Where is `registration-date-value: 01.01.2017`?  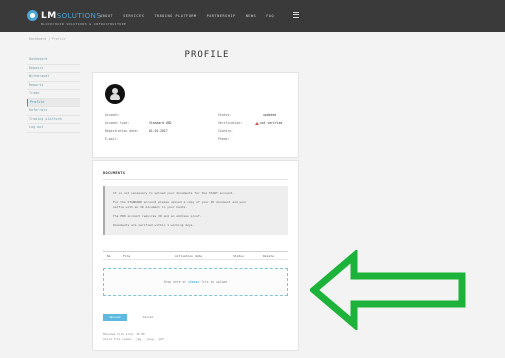 registration-date-value: 01.01.2017 is located at coordinates (158, 131).